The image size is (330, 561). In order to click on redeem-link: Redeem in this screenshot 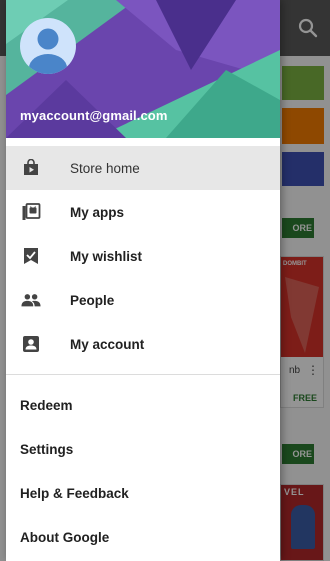, I will do `click(143, 405)`.